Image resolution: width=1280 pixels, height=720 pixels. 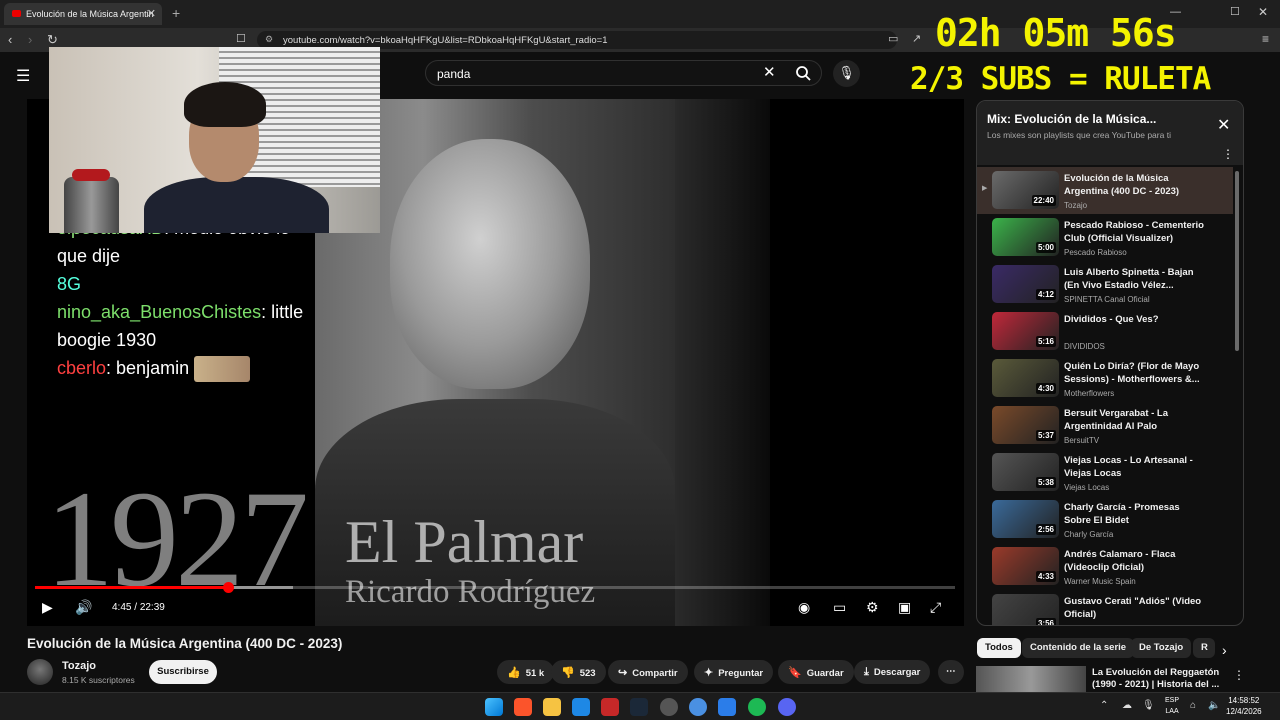 I want to click on brave-icon, so click(x=523, y=707).